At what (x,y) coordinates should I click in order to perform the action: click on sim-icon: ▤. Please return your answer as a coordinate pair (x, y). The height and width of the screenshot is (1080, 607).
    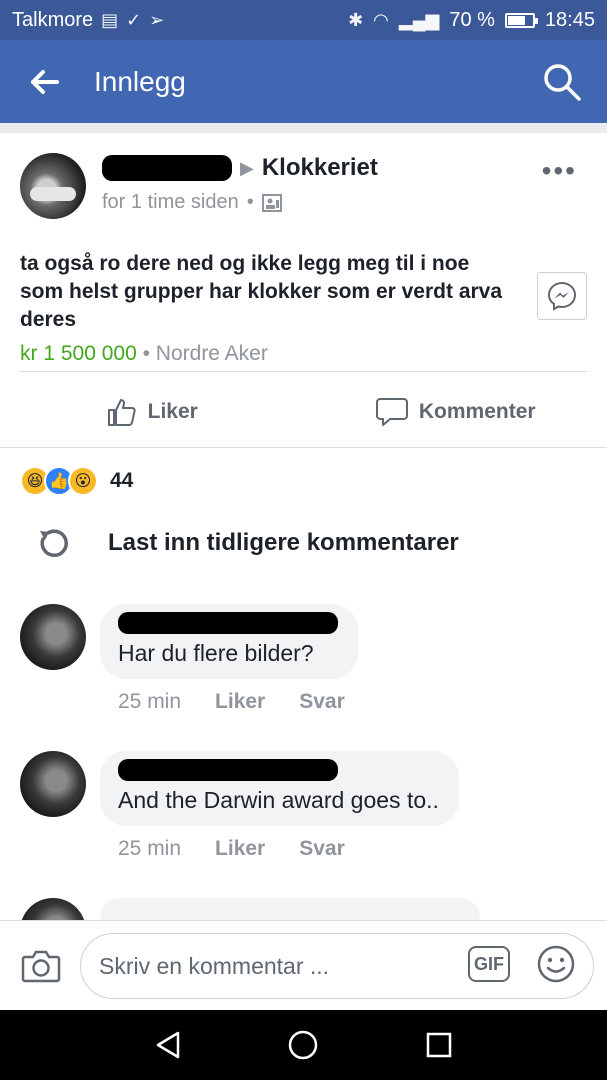
    Looking at the image, I should click on (110, 19).